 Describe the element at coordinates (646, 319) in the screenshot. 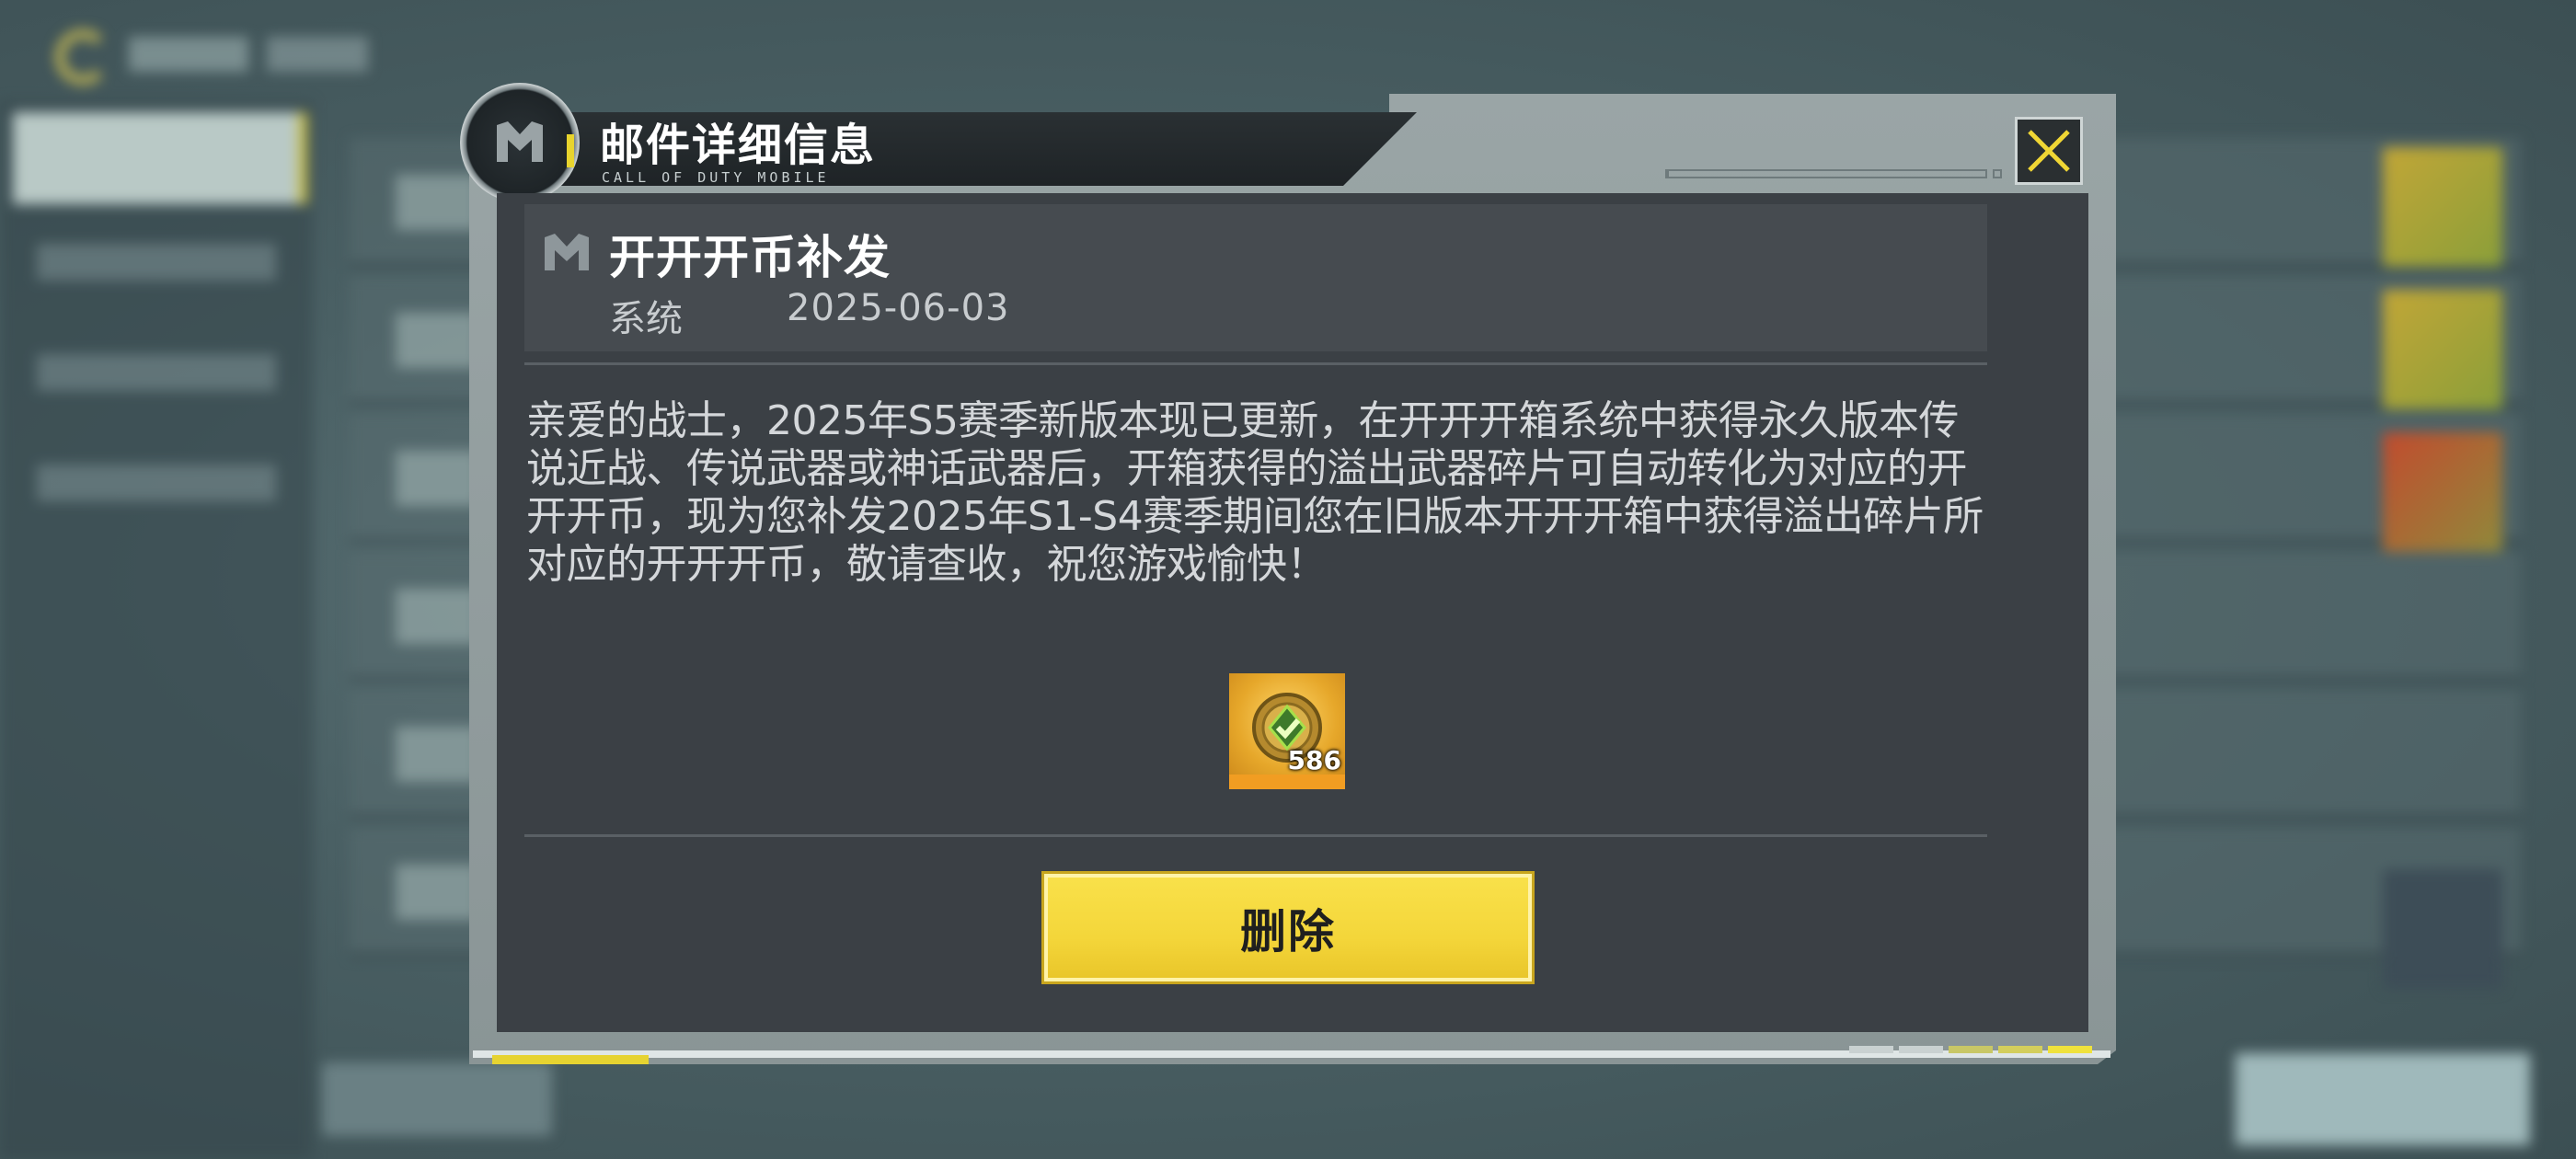

I see `mail-sender: 系统` at that location.